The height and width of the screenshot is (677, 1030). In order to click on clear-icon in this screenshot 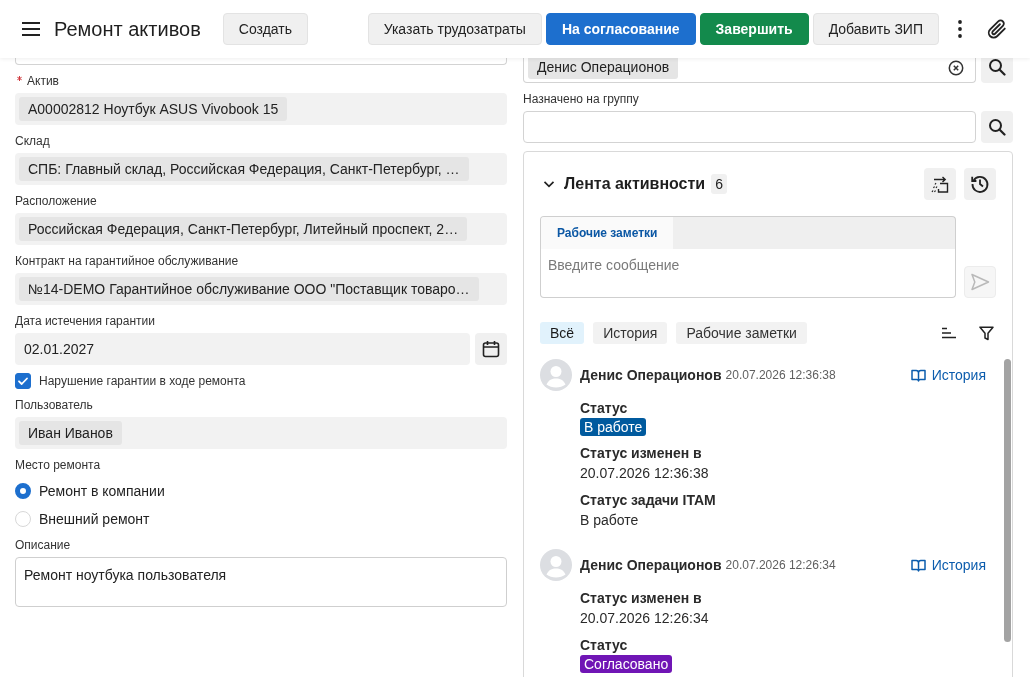, I will do `click(956, 68)`.